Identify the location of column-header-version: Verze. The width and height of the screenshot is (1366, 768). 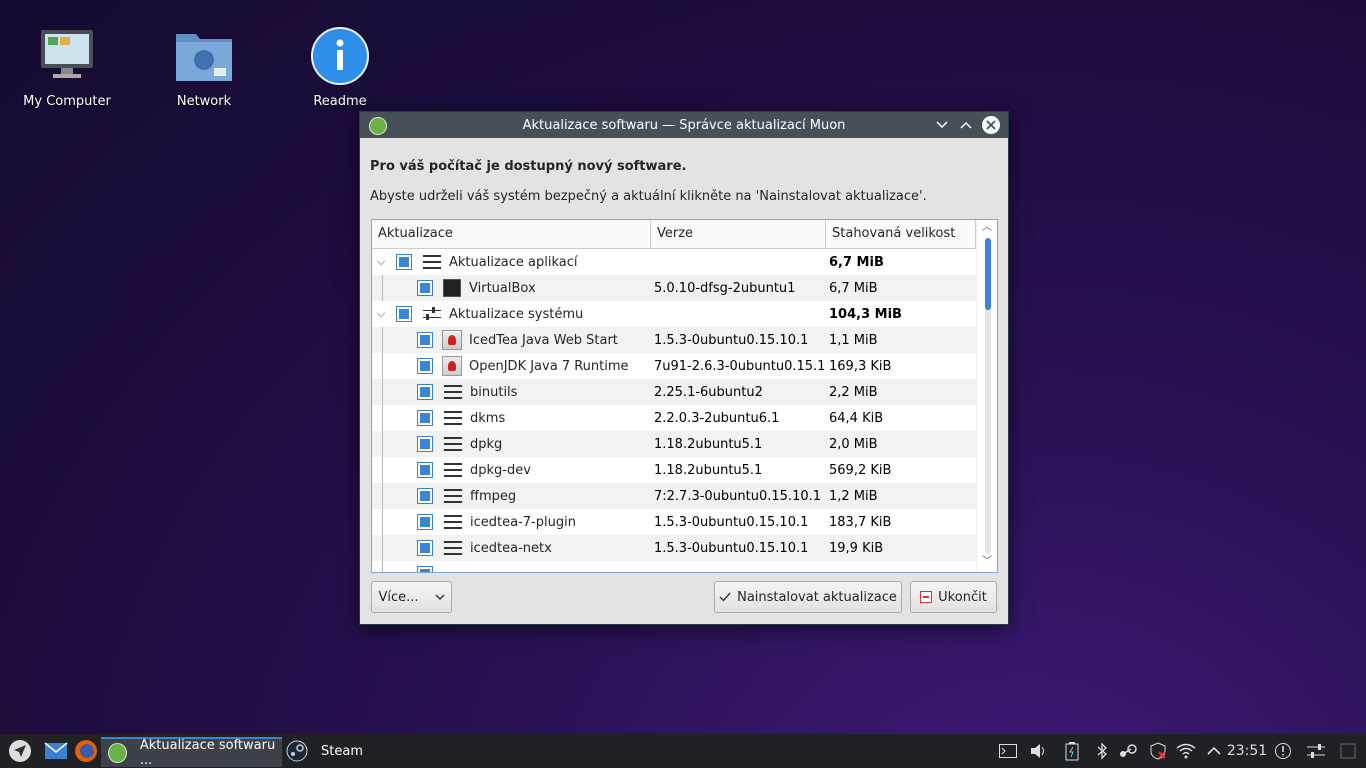
(738, 234).